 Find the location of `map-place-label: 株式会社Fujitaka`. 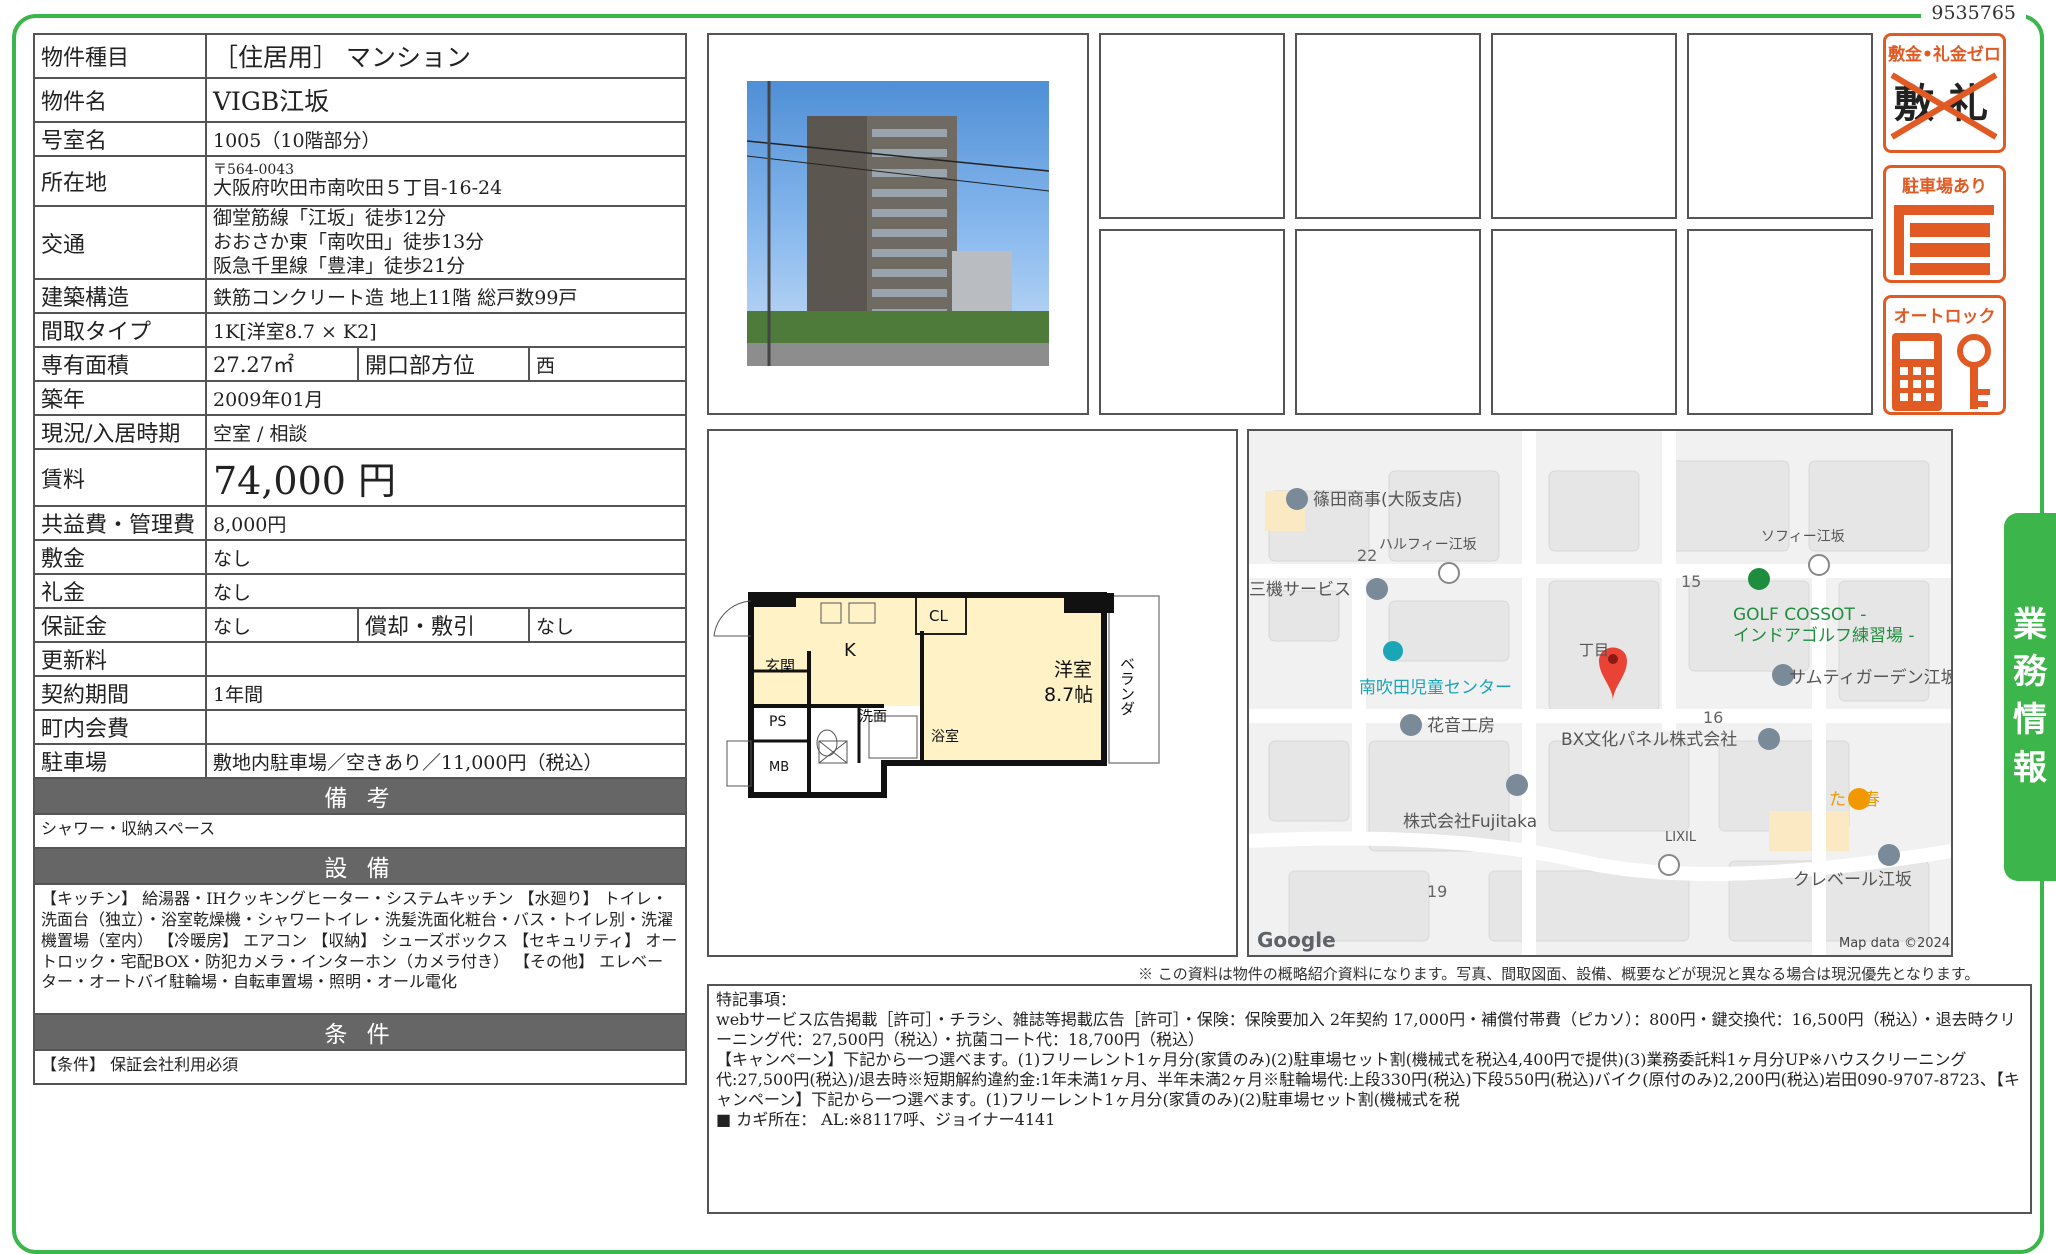

map-place-label: 株式会社Fujitaka is located at coordinates (1470, 822).